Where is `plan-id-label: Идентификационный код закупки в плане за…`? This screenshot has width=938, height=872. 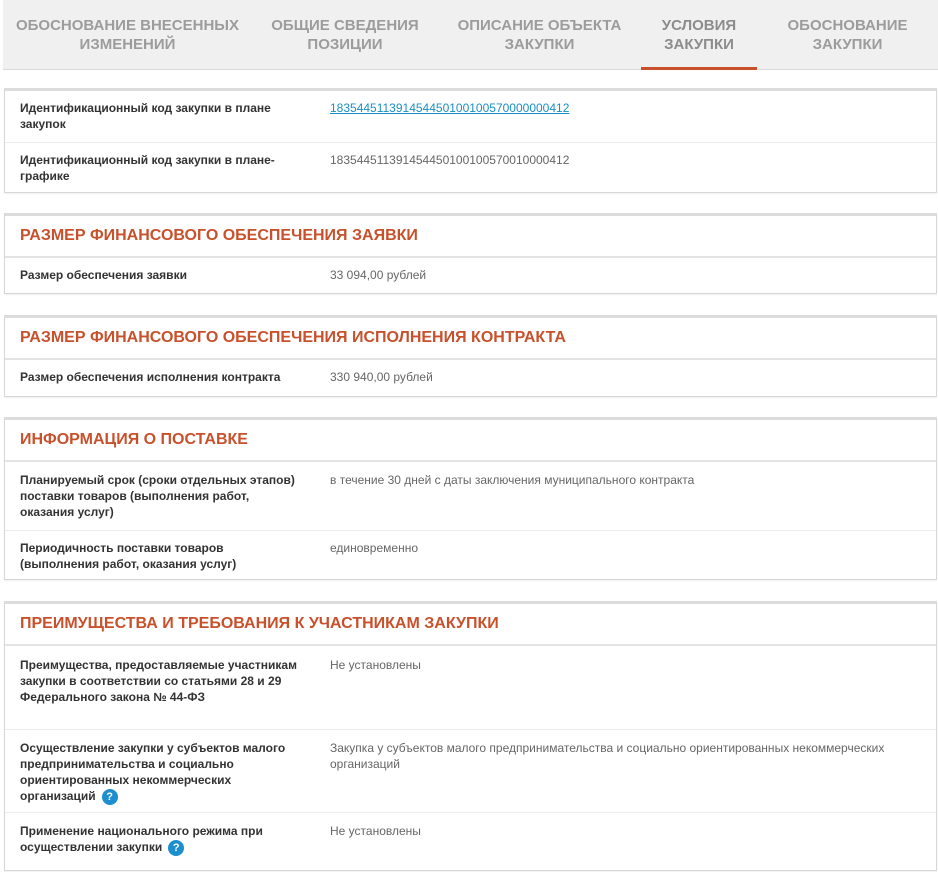
plan-id-label: Идентификационный код закупки в плане за… is located at coordinates (145, 116).